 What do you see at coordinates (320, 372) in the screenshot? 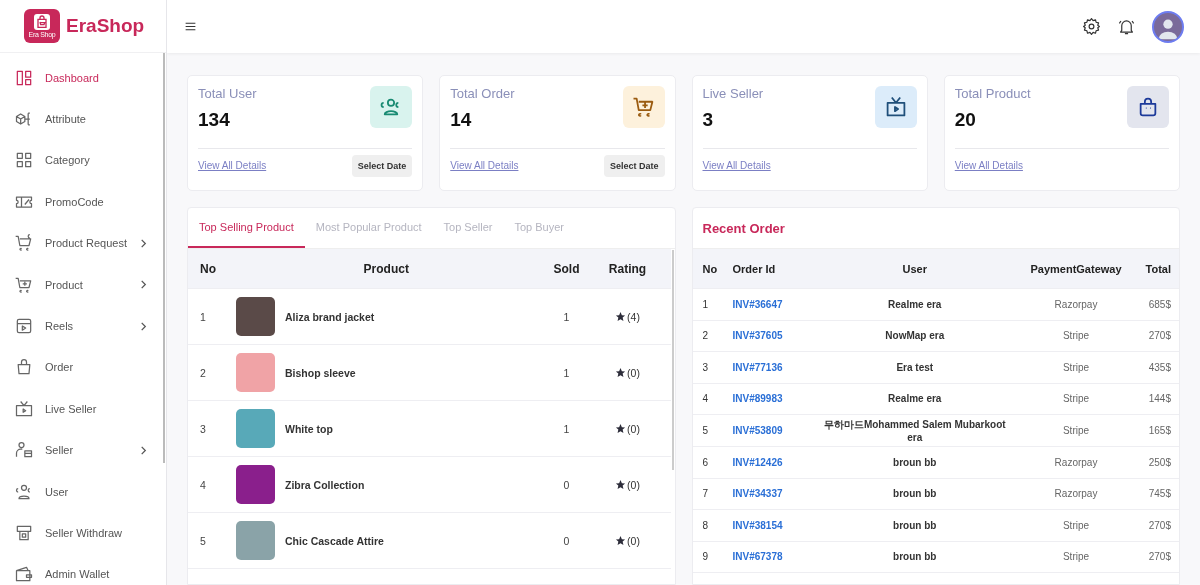
I see `product-name: Bishop sleeve` at bounding box center [320, 372].